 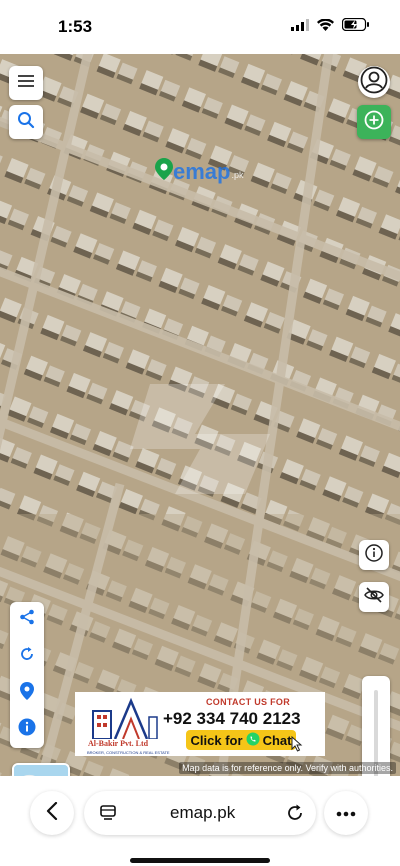 I want to click on add-plus-icon, so click(x=374, y=122).